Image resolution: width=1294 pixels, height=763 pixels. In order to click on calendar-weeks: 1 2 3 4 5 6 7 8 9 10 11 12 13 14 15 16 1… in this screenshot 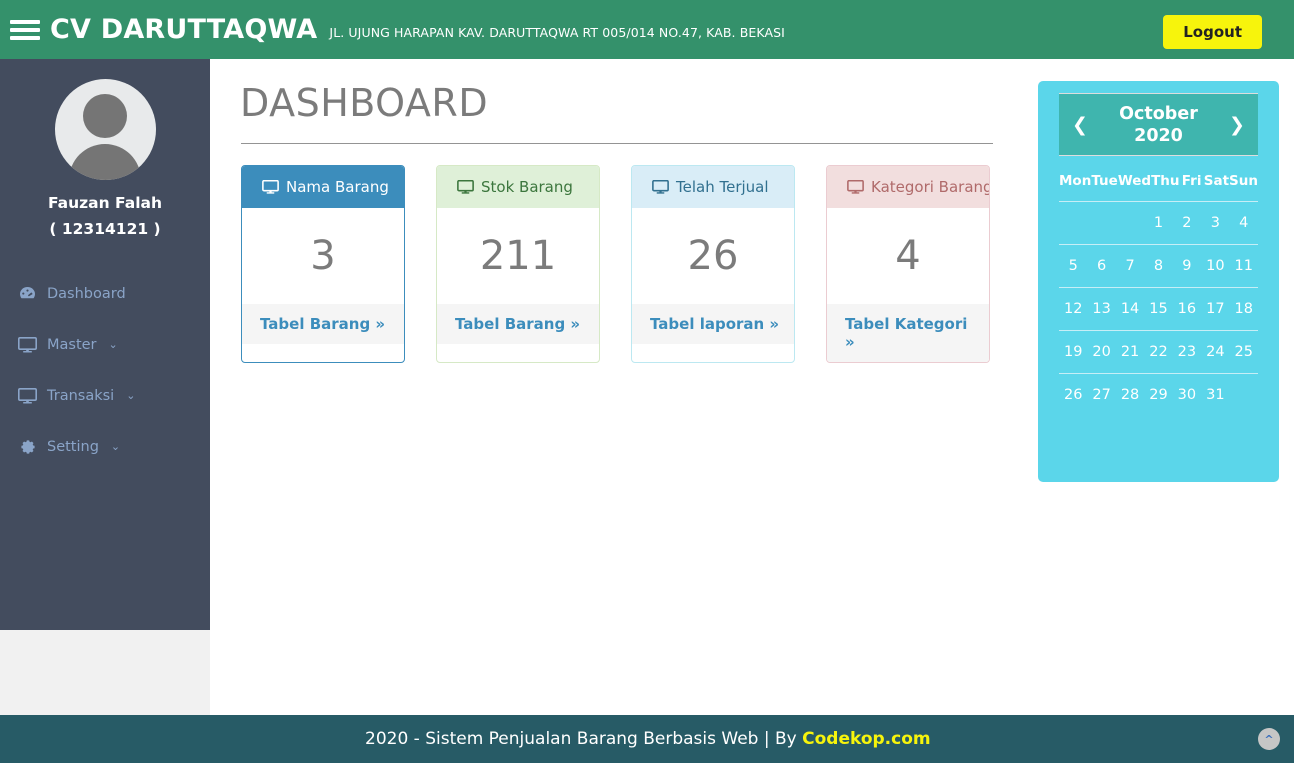, I will do `click(1158, 308)`.